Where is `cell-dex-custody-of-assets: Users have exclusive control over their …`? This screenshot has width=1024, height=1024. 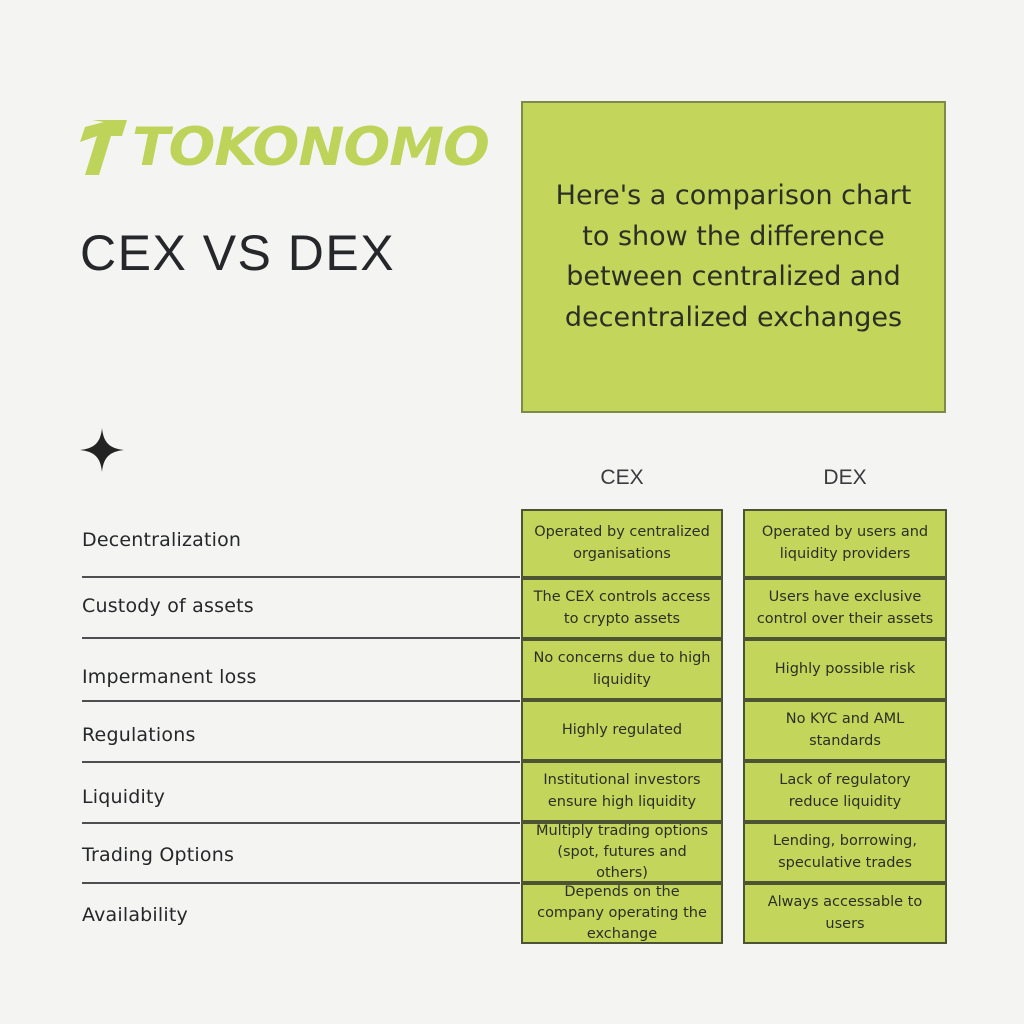
cell-dex-custody-of-assets: Users have exclusive control over their … is located at coordinates (845, 608).